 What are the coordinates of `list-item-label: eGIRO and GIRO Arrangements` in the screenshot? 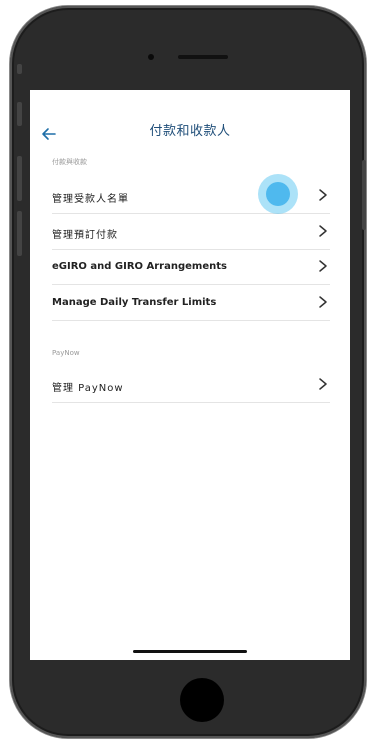 It's located at (139, 266).